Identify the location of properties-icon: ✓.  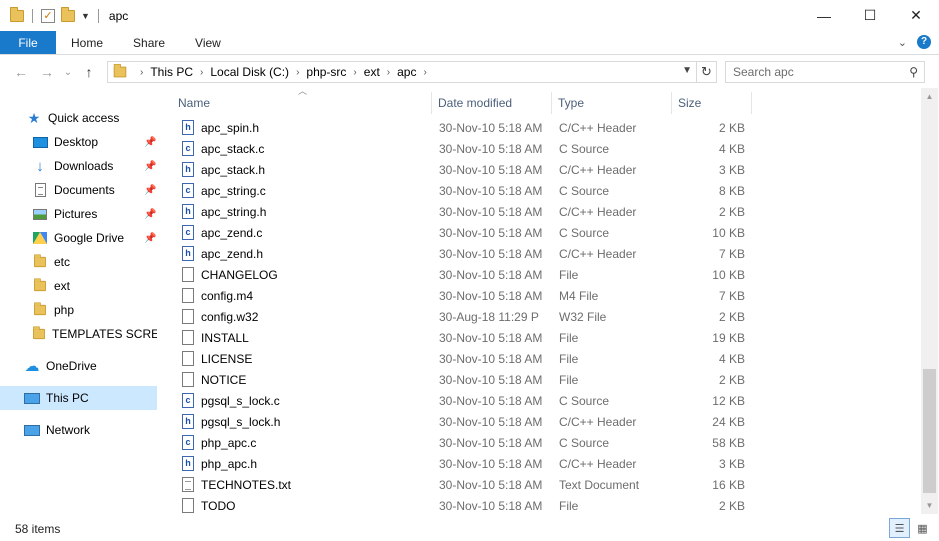
(48, 15).